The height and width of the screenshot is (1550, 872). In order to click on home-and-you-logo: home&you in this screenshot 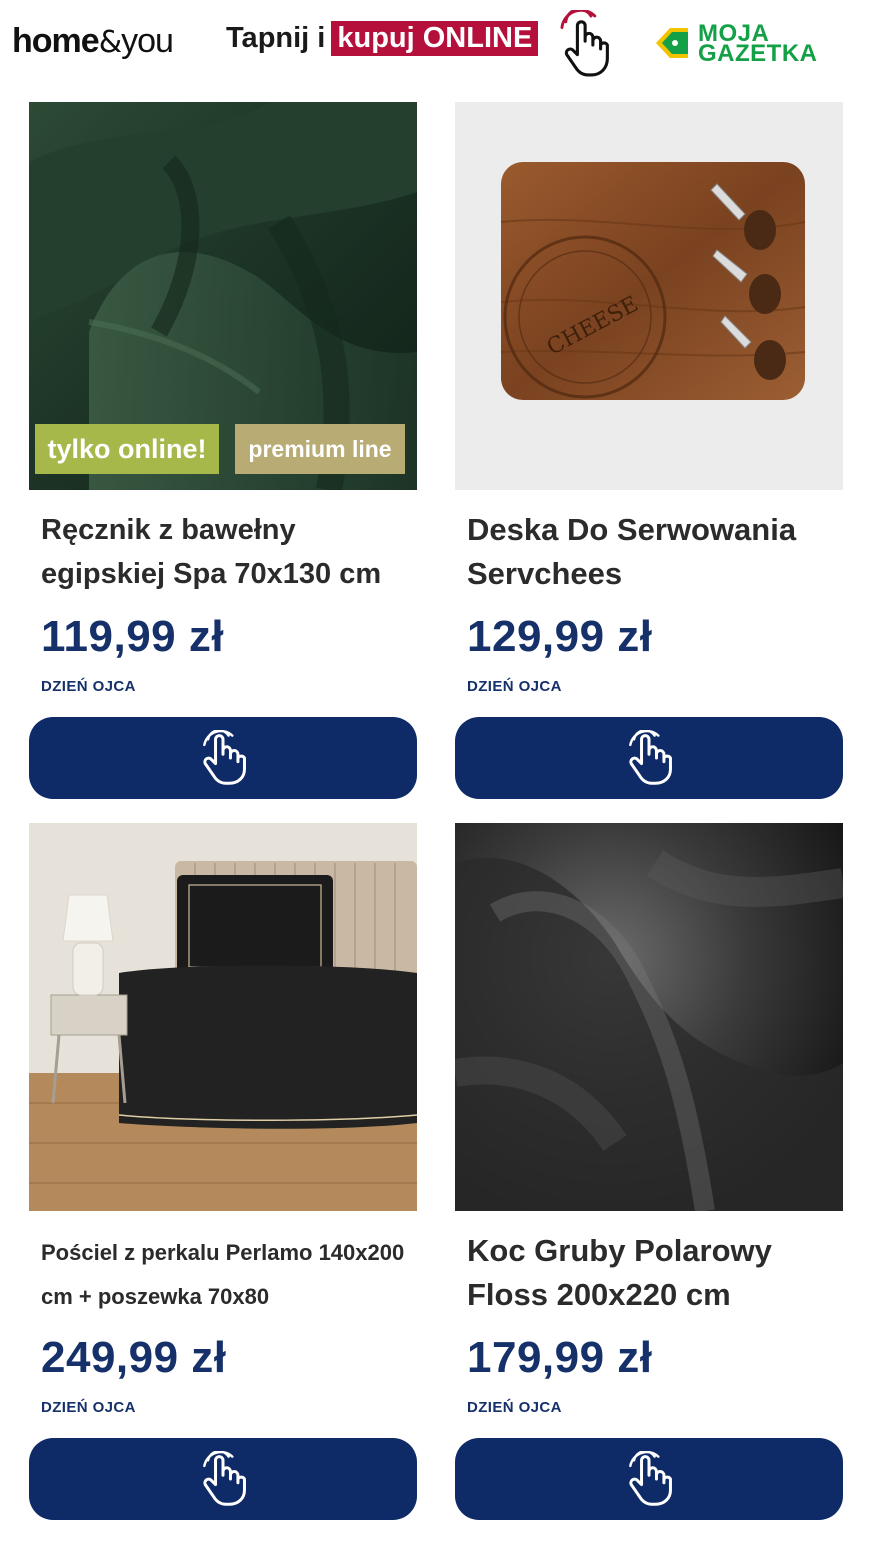, I will do `click(93, 41)`.